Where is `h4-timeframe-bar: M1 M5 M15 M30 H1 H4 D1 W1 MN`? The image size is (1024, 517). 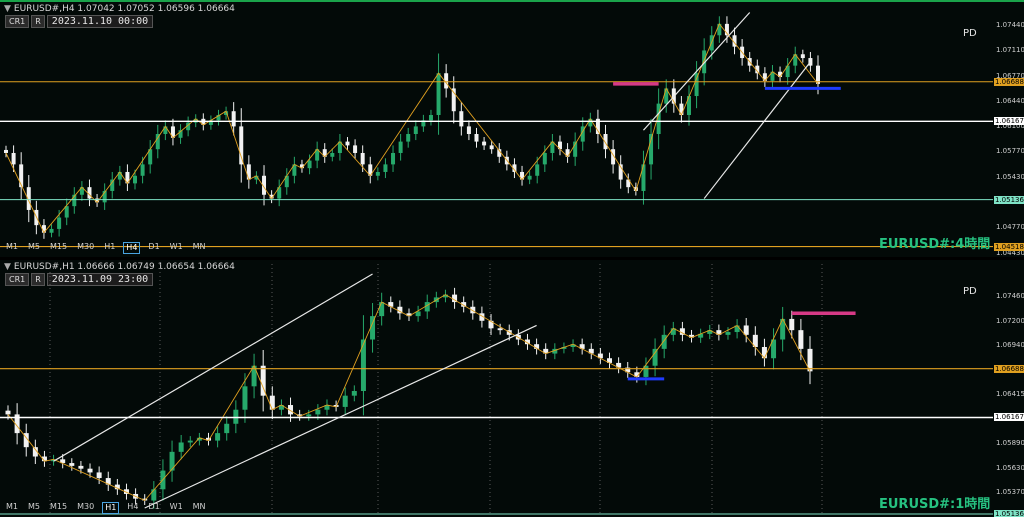 h4-timeframe-bar: M1 M5 M15 M30 H1 H4 D1 W1 MN is located at coordinates (106, 248).